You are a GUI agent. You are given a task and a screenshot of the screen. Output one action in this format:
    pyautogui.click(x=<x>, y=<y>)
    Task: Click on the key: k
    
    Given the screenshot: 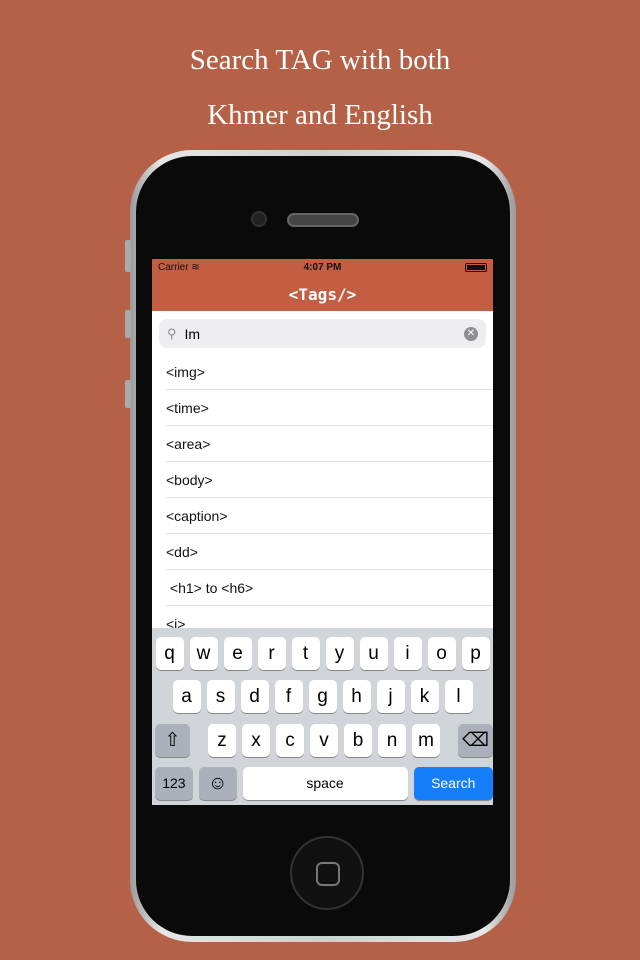 What is the action you would take?
    pyautogui.click(x=424, y=696)
    